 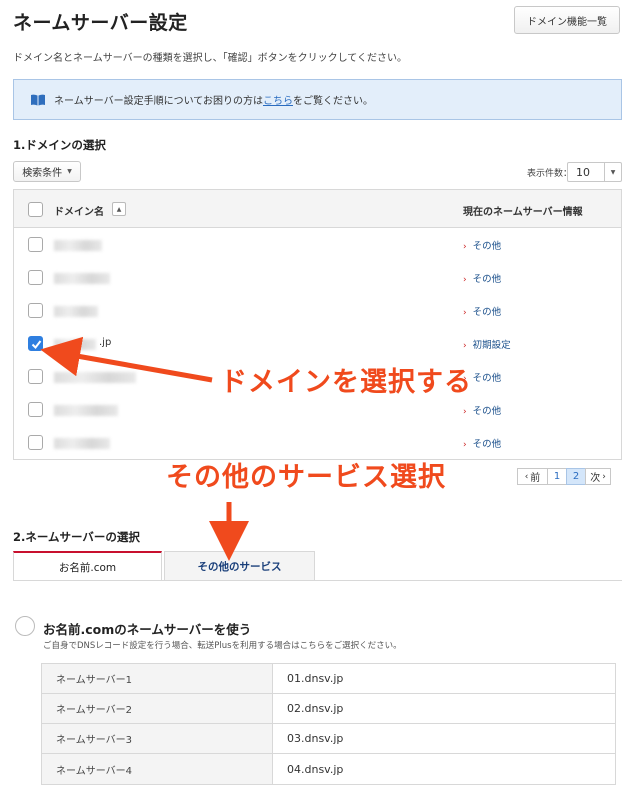 What do you see at coordinates (126, 359) in the screenshot?
I see `arrow-to-checkbox` at bounding box center [126, 359].